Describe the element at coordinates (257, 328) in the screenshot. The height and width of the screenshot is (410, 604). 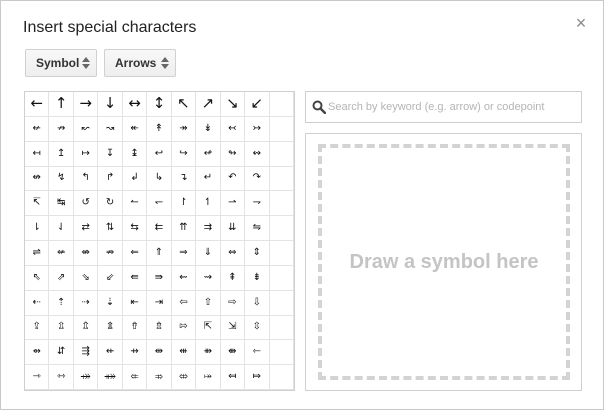
I see `character-cell: ⇳` at that location.